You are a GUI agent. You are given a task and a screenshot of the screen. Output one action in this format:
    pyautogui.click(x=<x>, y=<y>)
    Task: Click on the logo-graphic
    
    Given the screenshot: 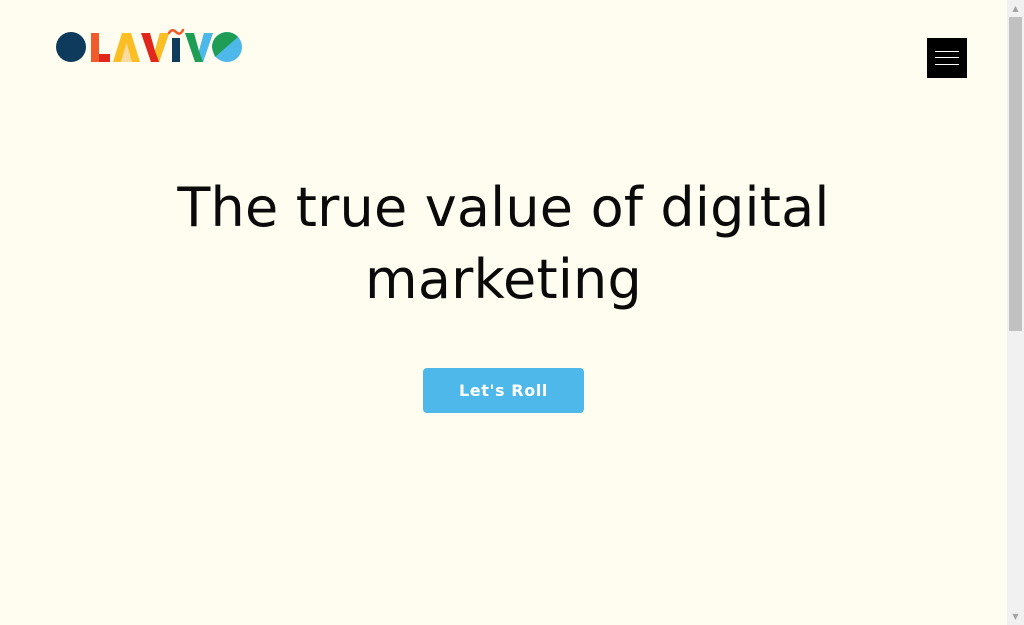 What is the action you would take?
    pyautogui.click(x=149, y=45)
    